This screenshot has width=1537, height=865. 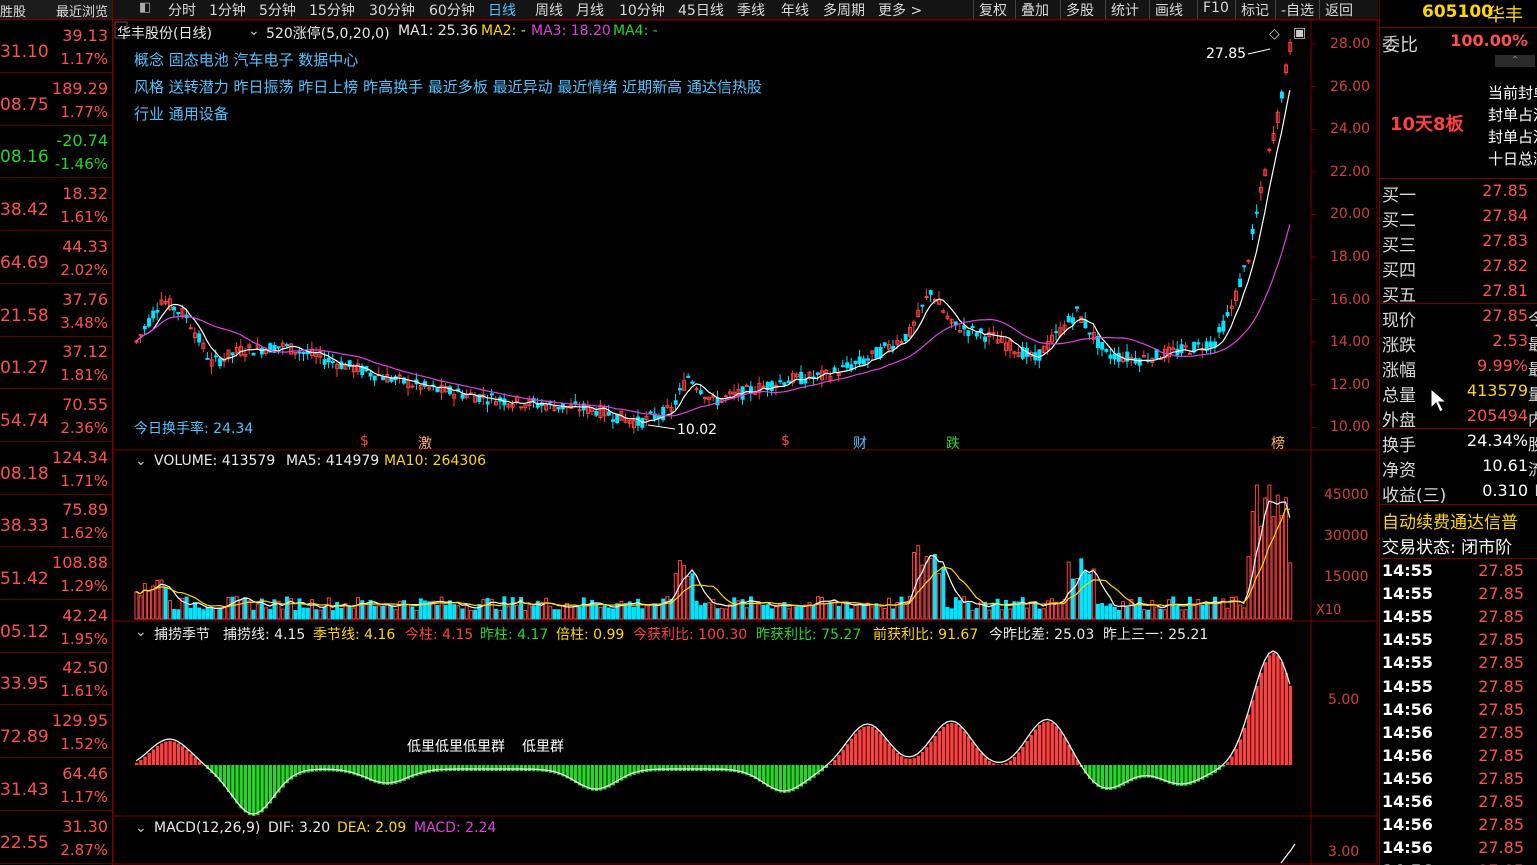 What do you see at coordinates (392, 10) in the screenshot?
I see `period-tab: 30分钟` at bounding box center [392, 10].